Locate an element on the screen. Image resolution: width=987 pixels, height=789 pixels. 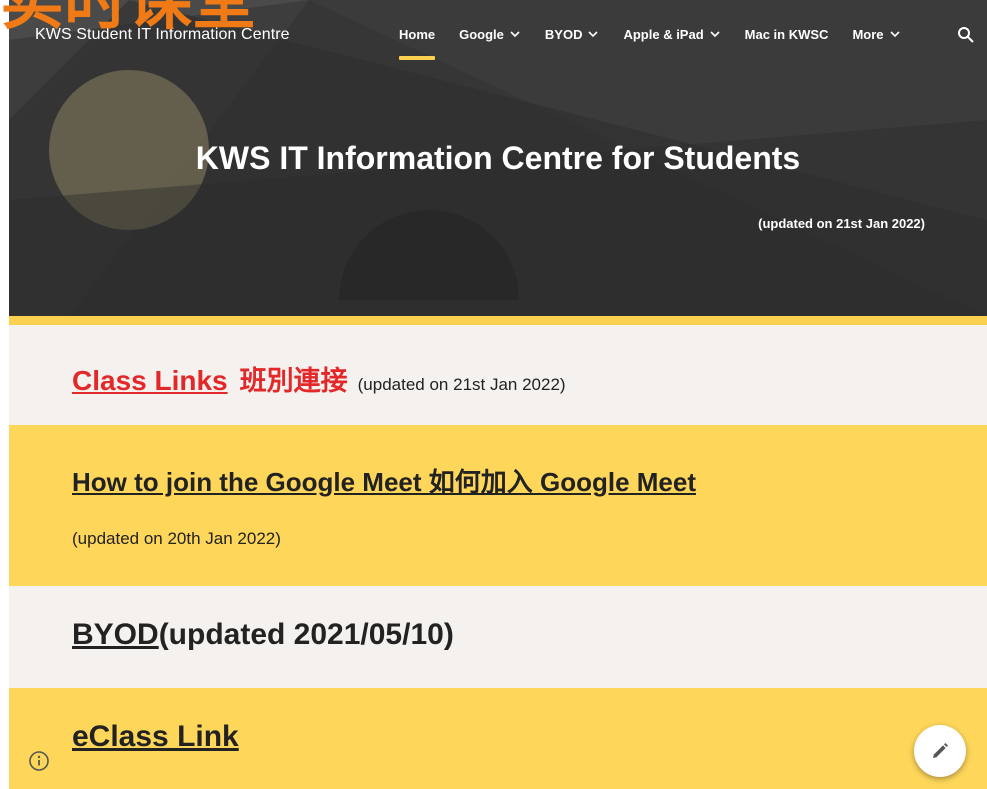
edit-button is located at coordinates (940, 751).